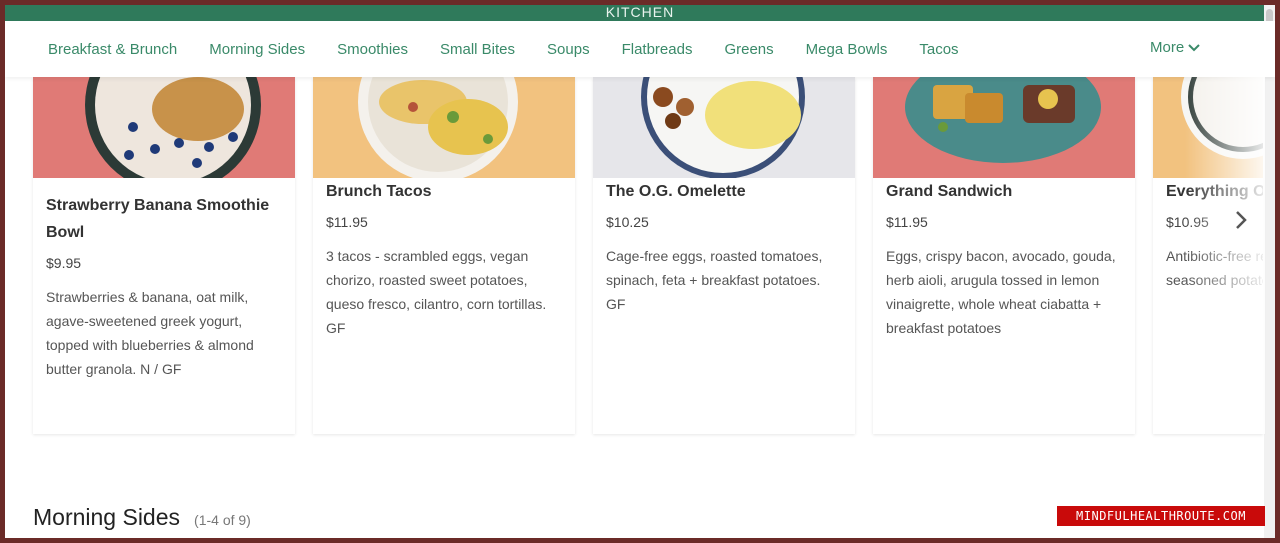 The height and width of the screenshot is (543, 1280). I want to click on carousel-next-button, so click(1241, 220).